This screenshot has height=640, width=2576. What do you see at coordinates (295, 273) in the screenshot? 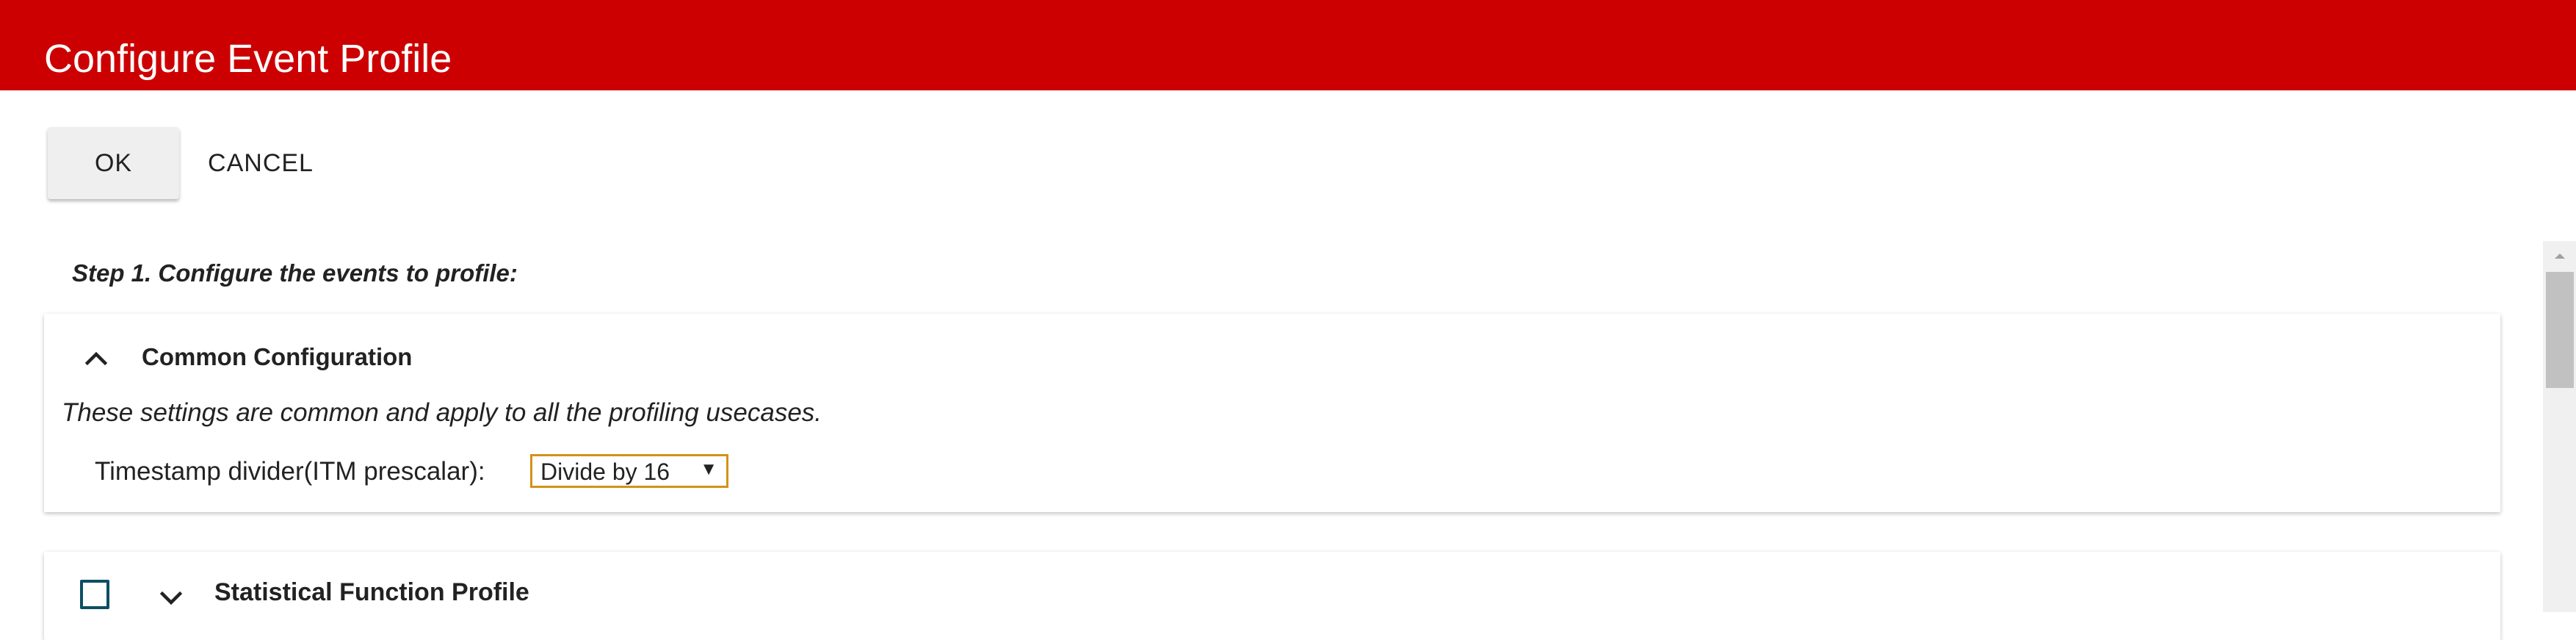
I see `step-title: Step 1. Configure the events to profile:` at bounding box center [295, 273].